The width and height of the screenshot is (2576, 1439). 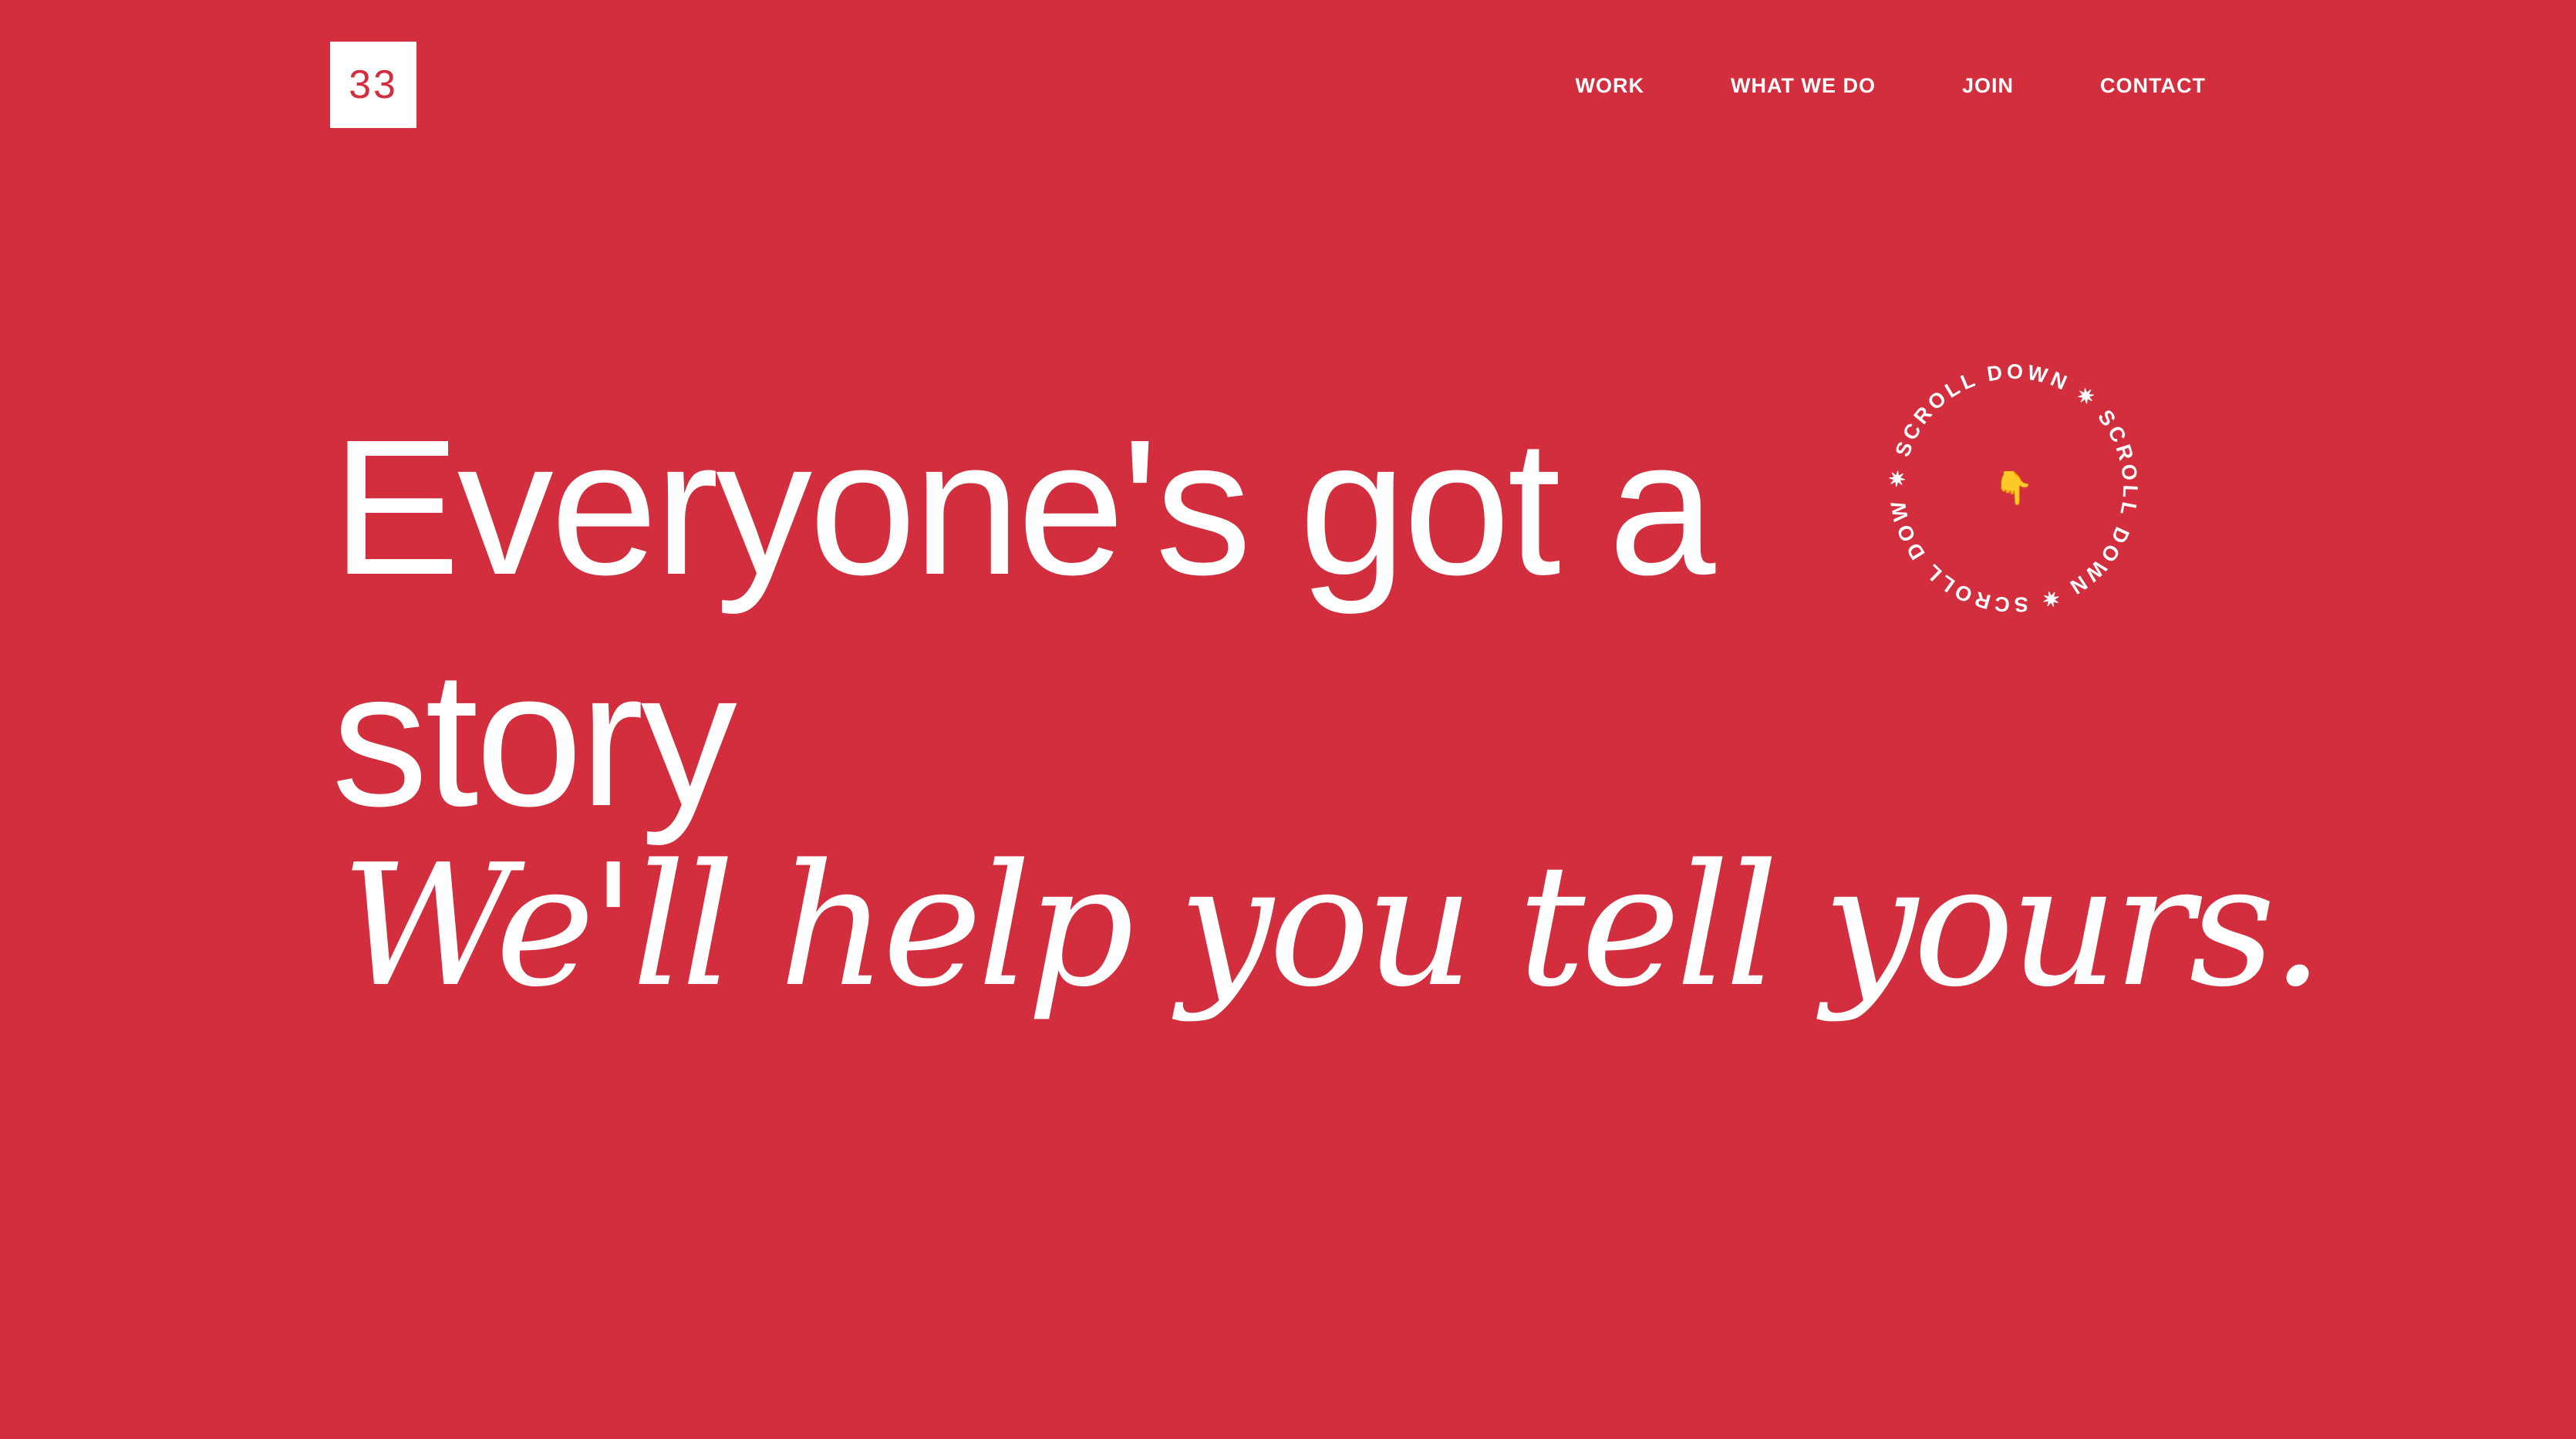 What do you see at coordinates (2153, 86) in the screenshot?
I see `nav-link-contact: CONTACT` at bounding box center [2153, 86].